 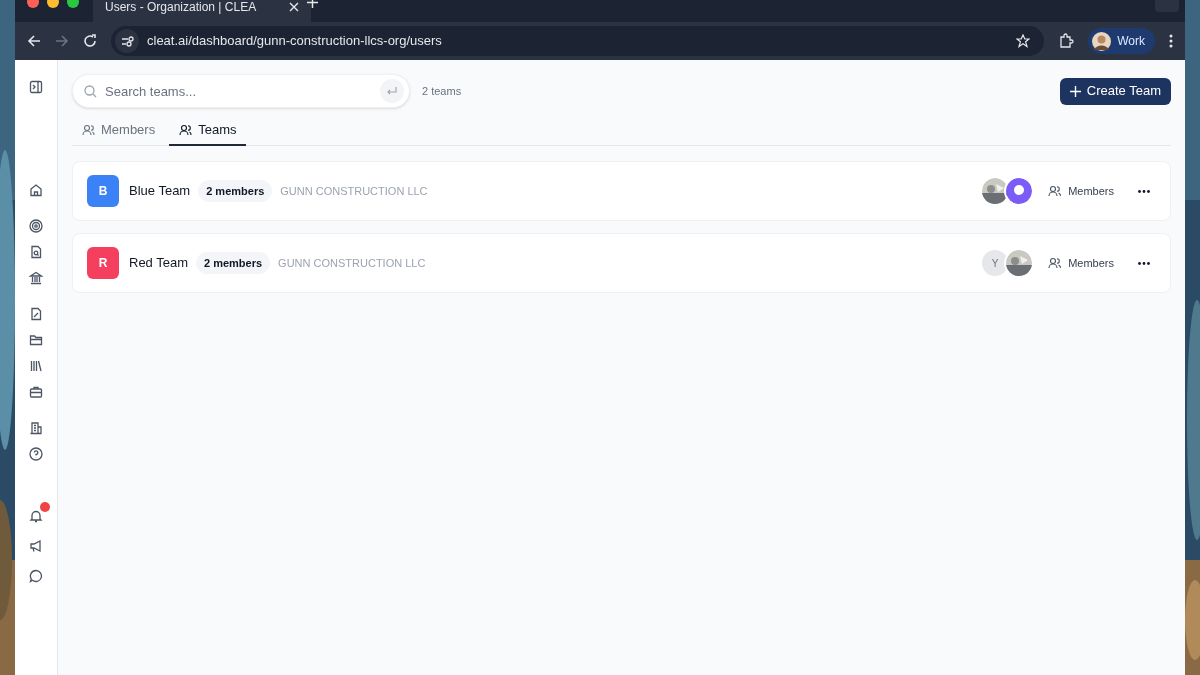 What do you see at coordinates (1121, 41) in the screenshot?
I see `profile-button: Work` at bounding box center [1121, 41].